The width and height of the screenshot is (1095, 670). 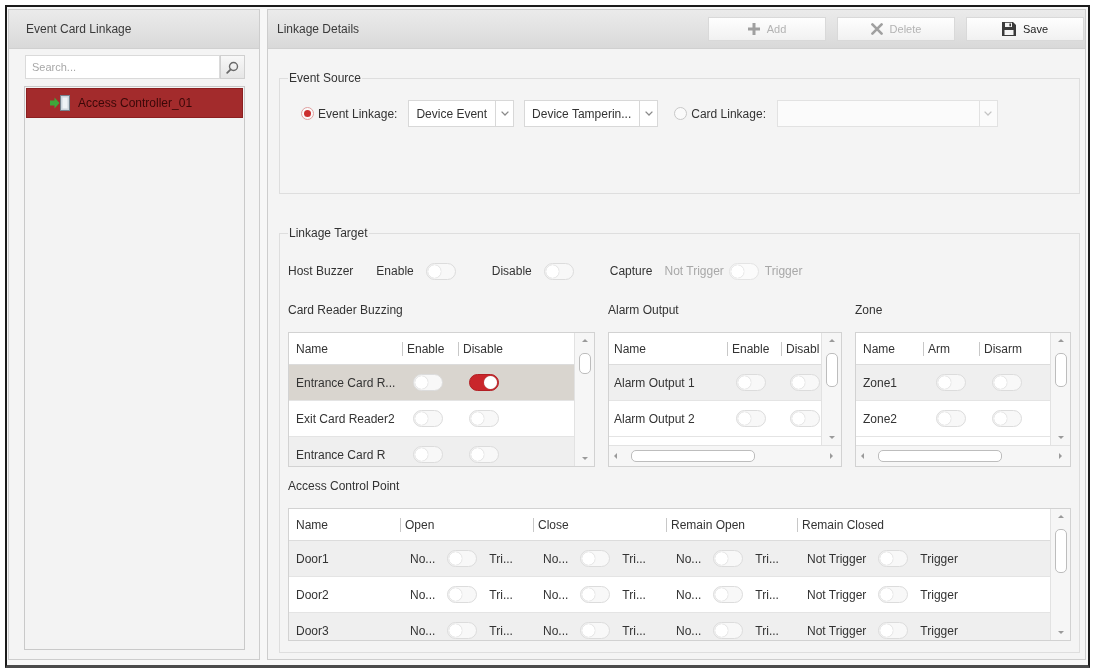 What do you see at coordinates (644, 310) in the screenshot?
I see `section-title: Alarm Output` at bounding box center [644, 310].